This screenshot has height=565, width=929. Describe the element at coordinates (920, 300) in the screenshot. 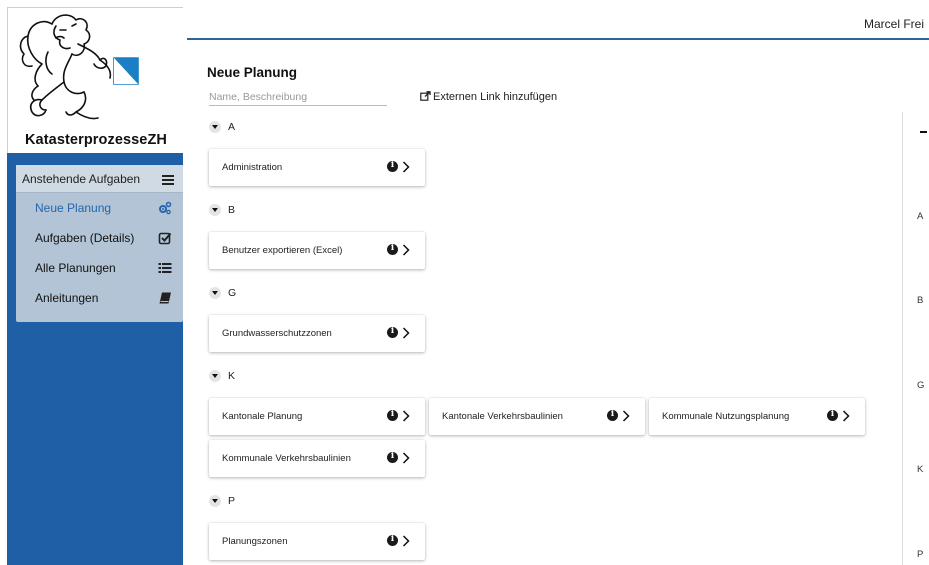

I see `index-letter-b: B` at that location.